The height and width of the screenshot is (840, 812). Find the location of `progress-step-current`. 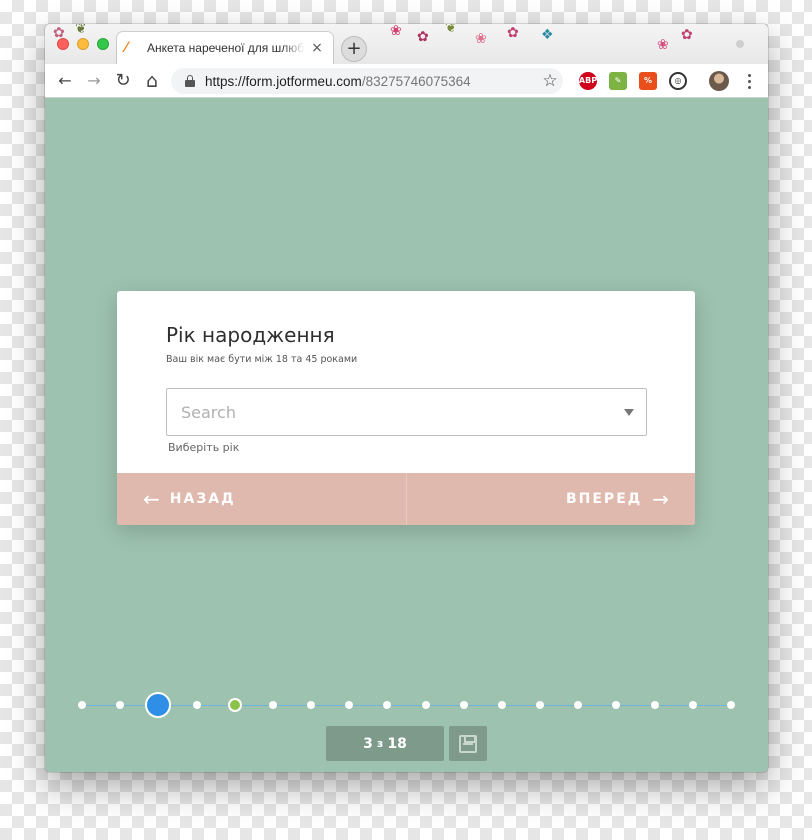

progress-step-current is located at coordinates (158, 705).